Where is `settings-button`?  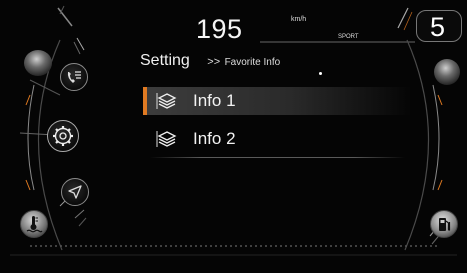 settings-button is located at coordinates (63, 136).